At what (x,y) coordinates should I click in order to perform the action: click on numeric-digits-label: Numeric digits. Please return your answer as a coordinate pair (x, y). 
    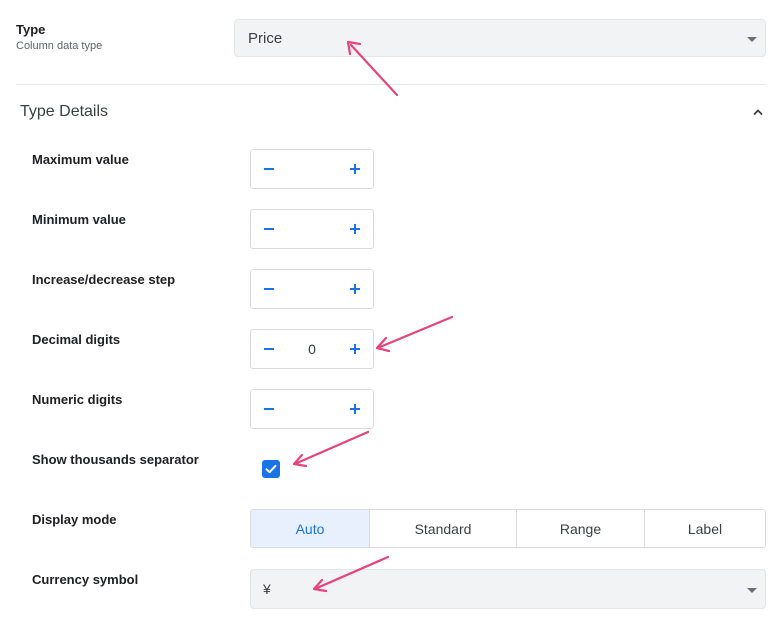
    Looking at the image, I should click on (77, 399).